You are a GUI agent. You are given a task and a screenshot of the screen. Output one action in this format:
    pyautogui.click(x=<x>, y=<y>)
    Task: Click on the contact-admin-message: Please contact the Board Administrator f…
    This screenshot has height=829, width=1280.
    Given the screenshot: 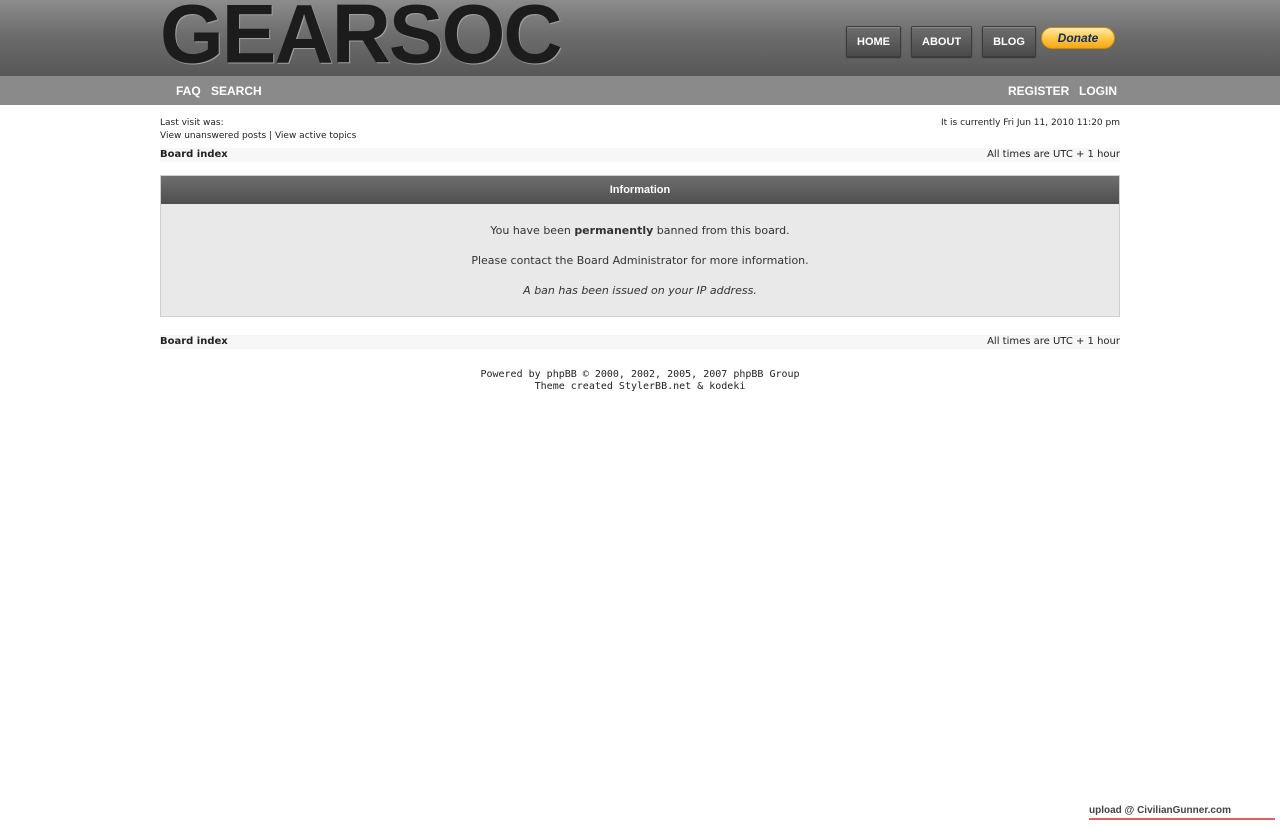 What is the action you would take?
    pyautogui.click(x=640, y=260)
    